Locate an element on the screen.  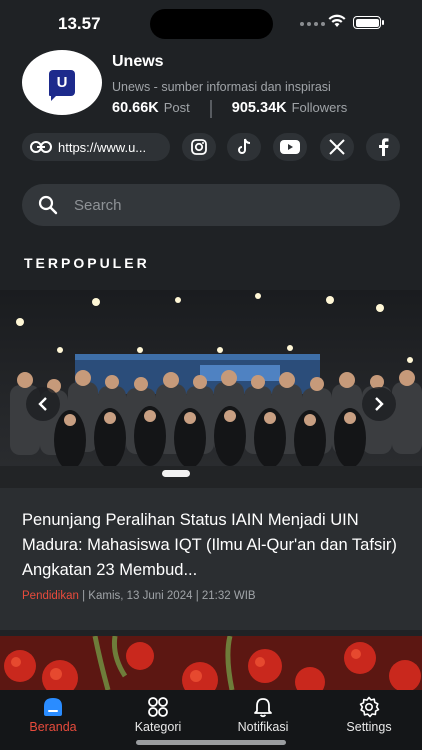
dynamic-island is located at coordinates (211, 24).